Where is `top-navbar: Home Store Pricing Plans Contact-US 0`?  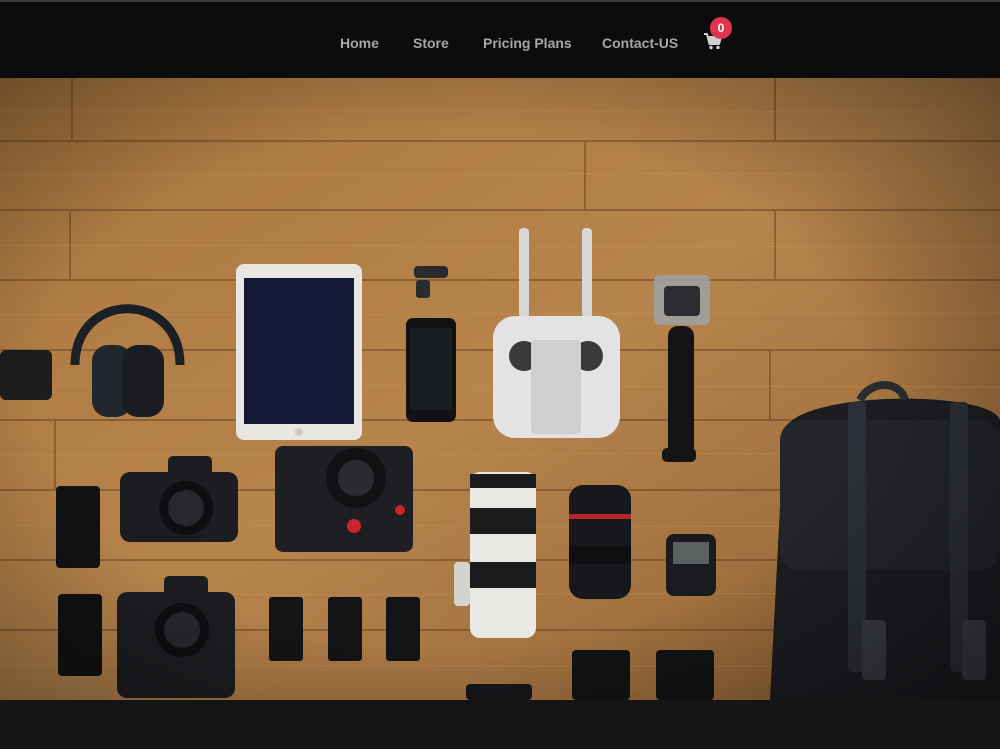
top-navbar: Home Store Pricing Plans Contact-US 0 is located at coordinates (500, 40).